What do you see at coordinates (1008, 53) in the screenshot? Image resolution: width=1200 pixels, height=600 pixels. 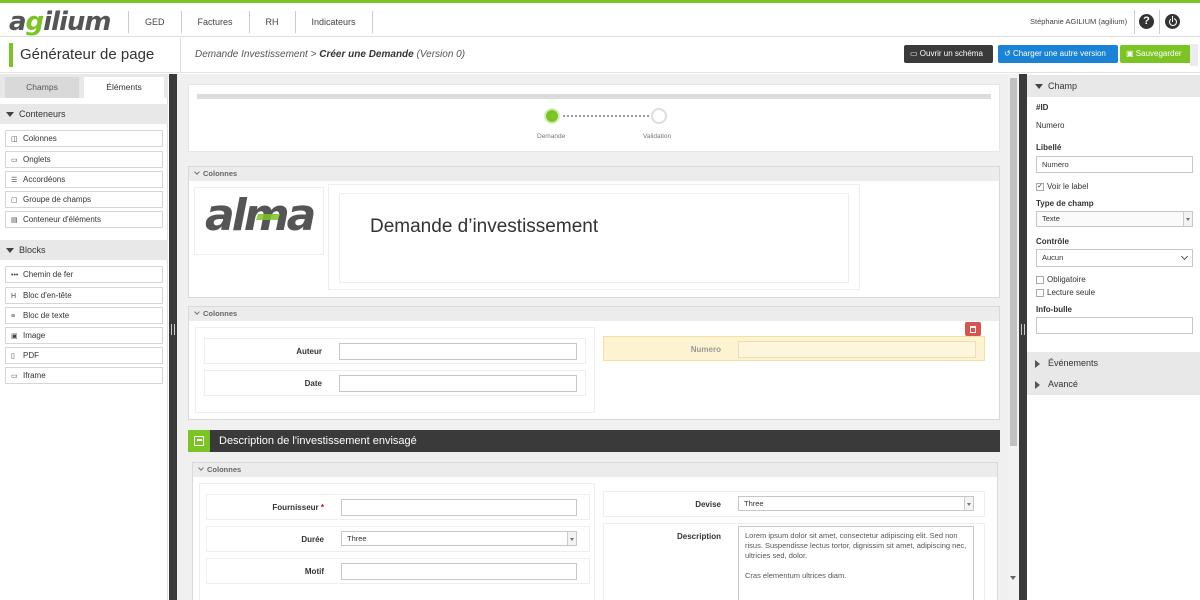 I see `history-icon: ↺` at bounding box center [1008, 53].